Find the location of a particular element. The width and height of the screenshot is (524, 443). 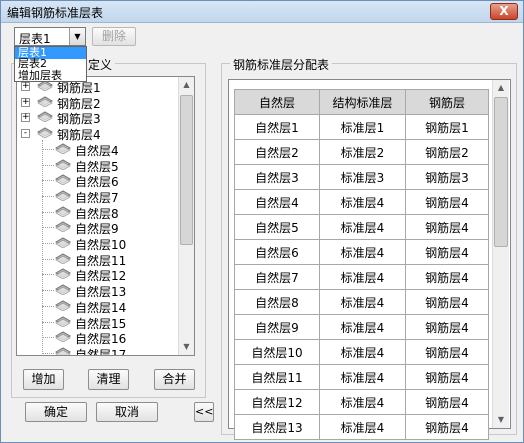

cancel-button: 取消 is located at coordinates (127, 412).